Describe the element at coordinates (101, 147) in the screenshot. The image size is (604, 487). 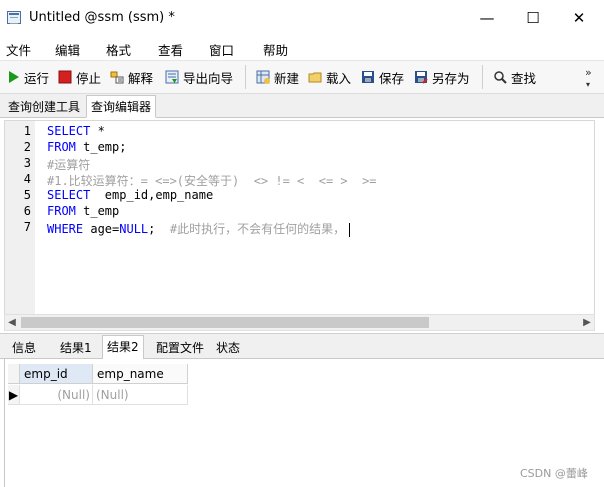
I see `sql-text: t_emp;` at that location.